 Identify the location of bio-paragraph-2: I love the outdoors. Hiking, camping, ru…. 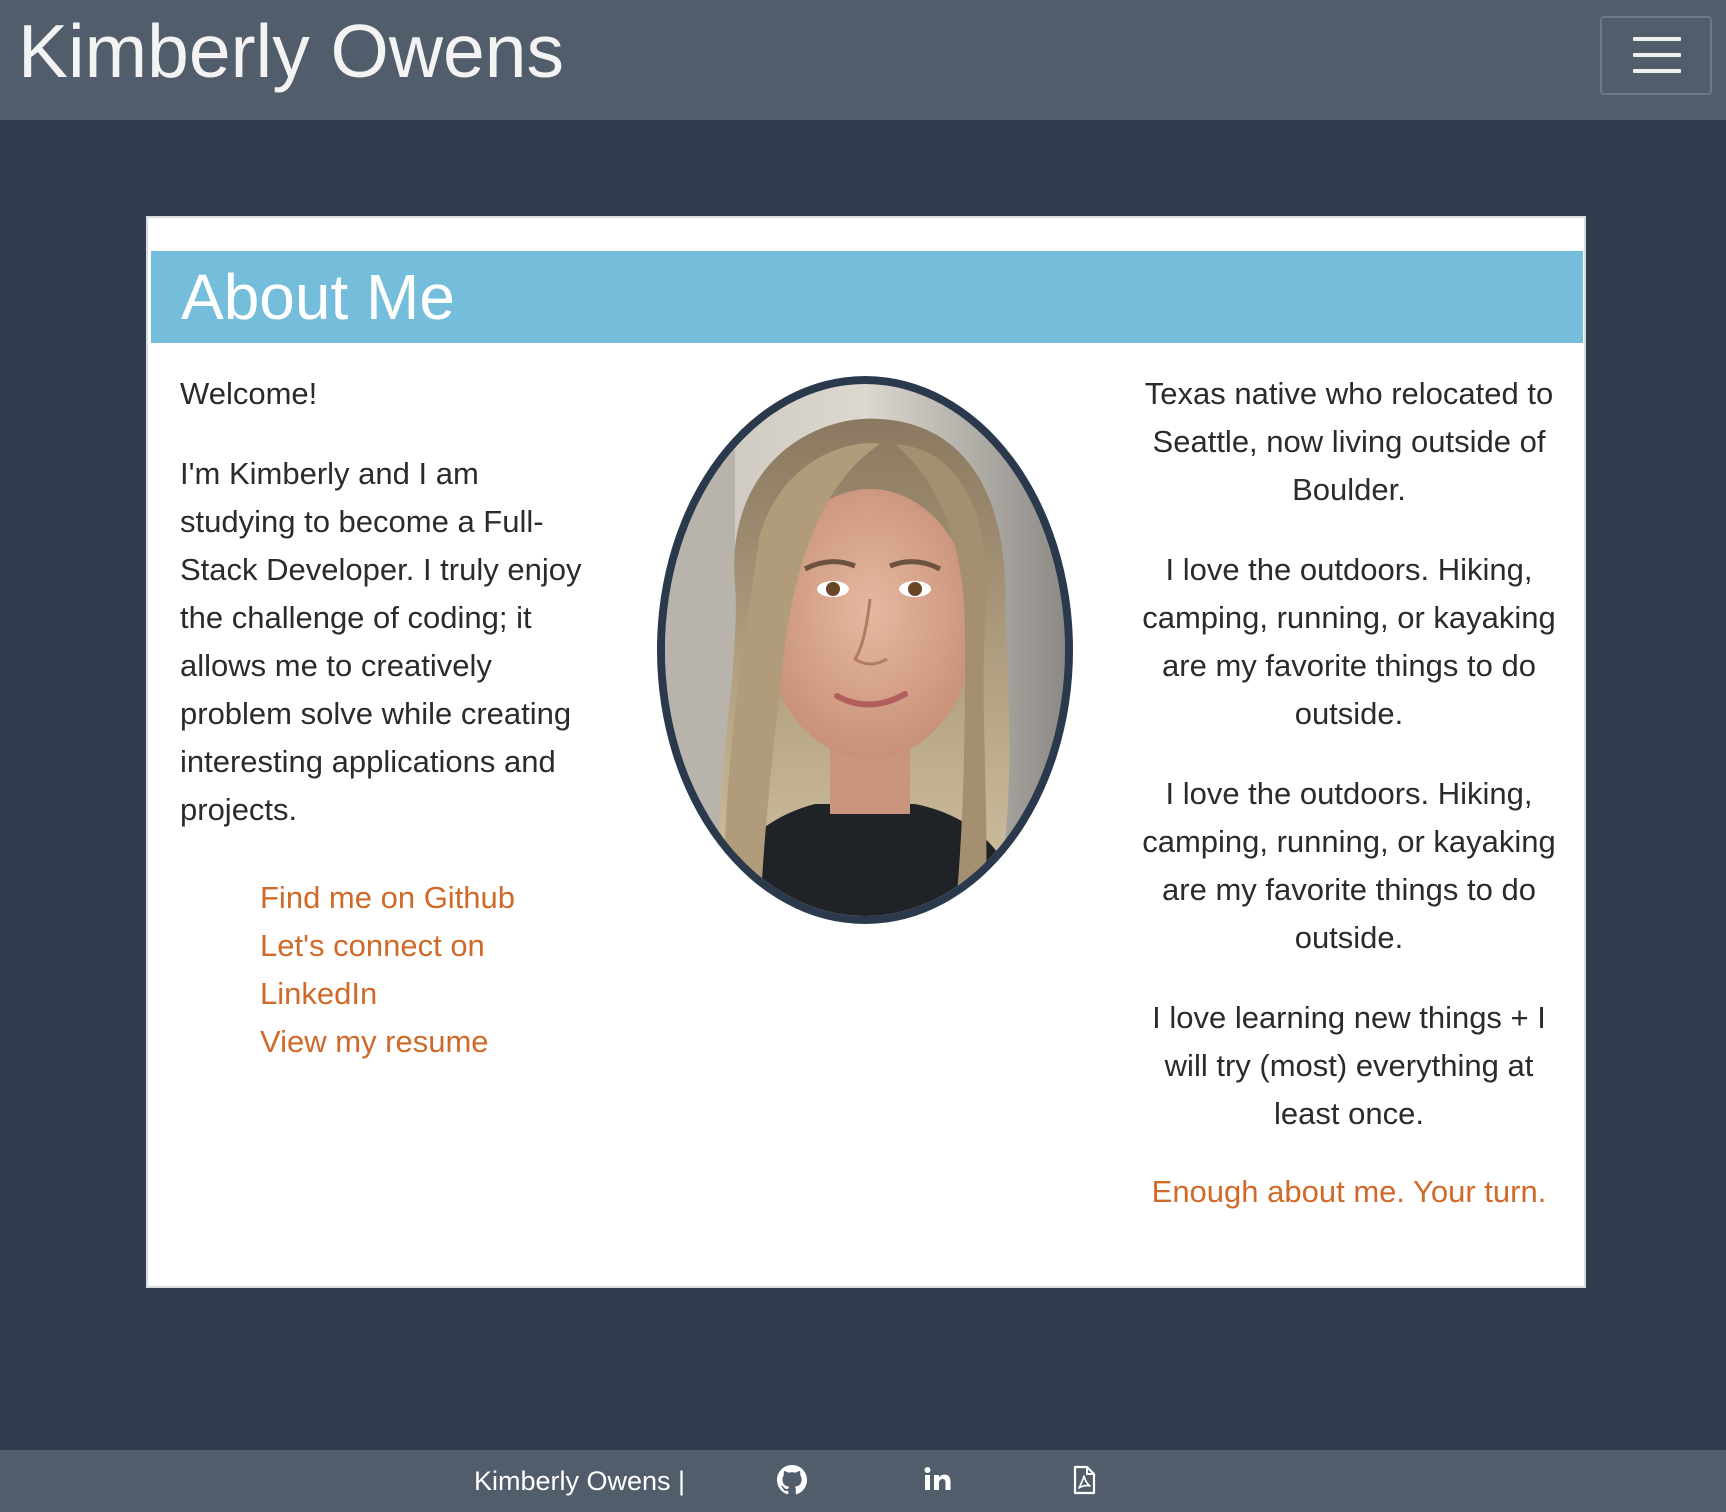
(1349, 641).